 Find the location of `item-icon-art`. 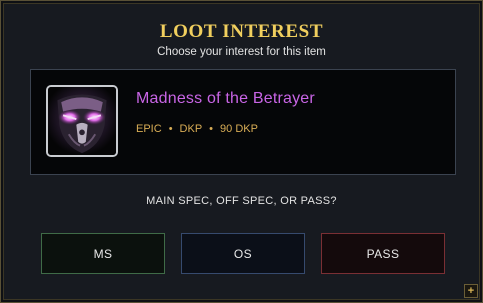

item-icon-art is located at coordinates (82, 121).